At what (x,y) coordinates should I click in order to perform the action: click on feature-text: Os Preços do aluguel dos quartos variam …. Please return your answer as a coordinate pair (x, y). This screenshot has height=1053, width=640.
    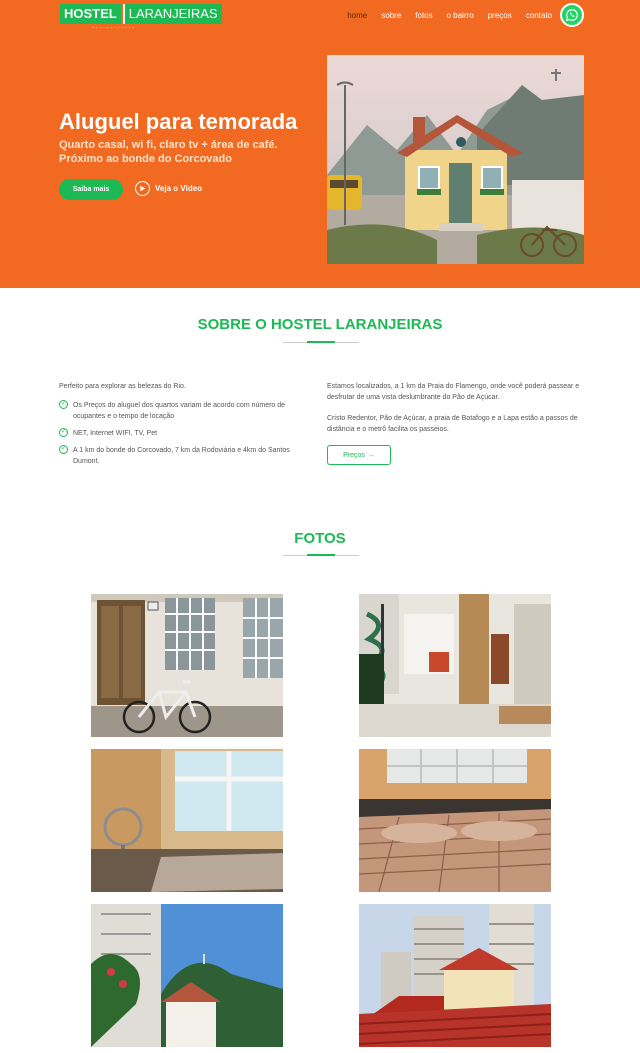
    Looking at the image, I should click on (179, 411).